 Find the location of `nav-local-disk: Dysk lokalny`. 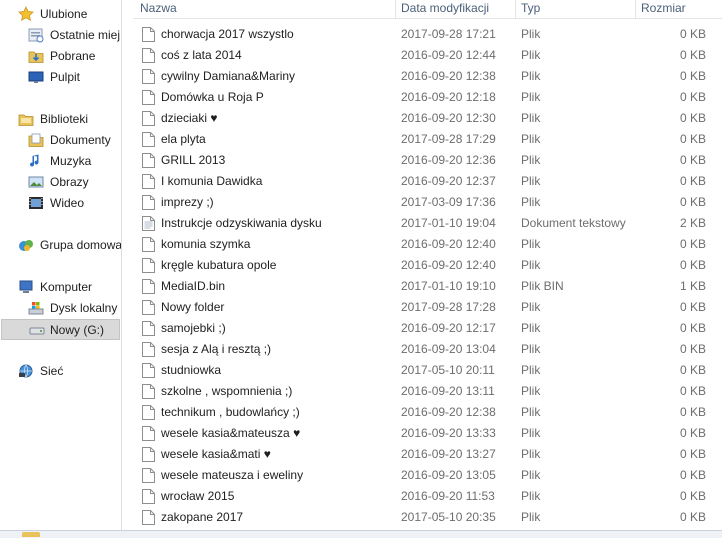

nav-local-disk: Dysk lokalny is located at coordinates (73, 308).